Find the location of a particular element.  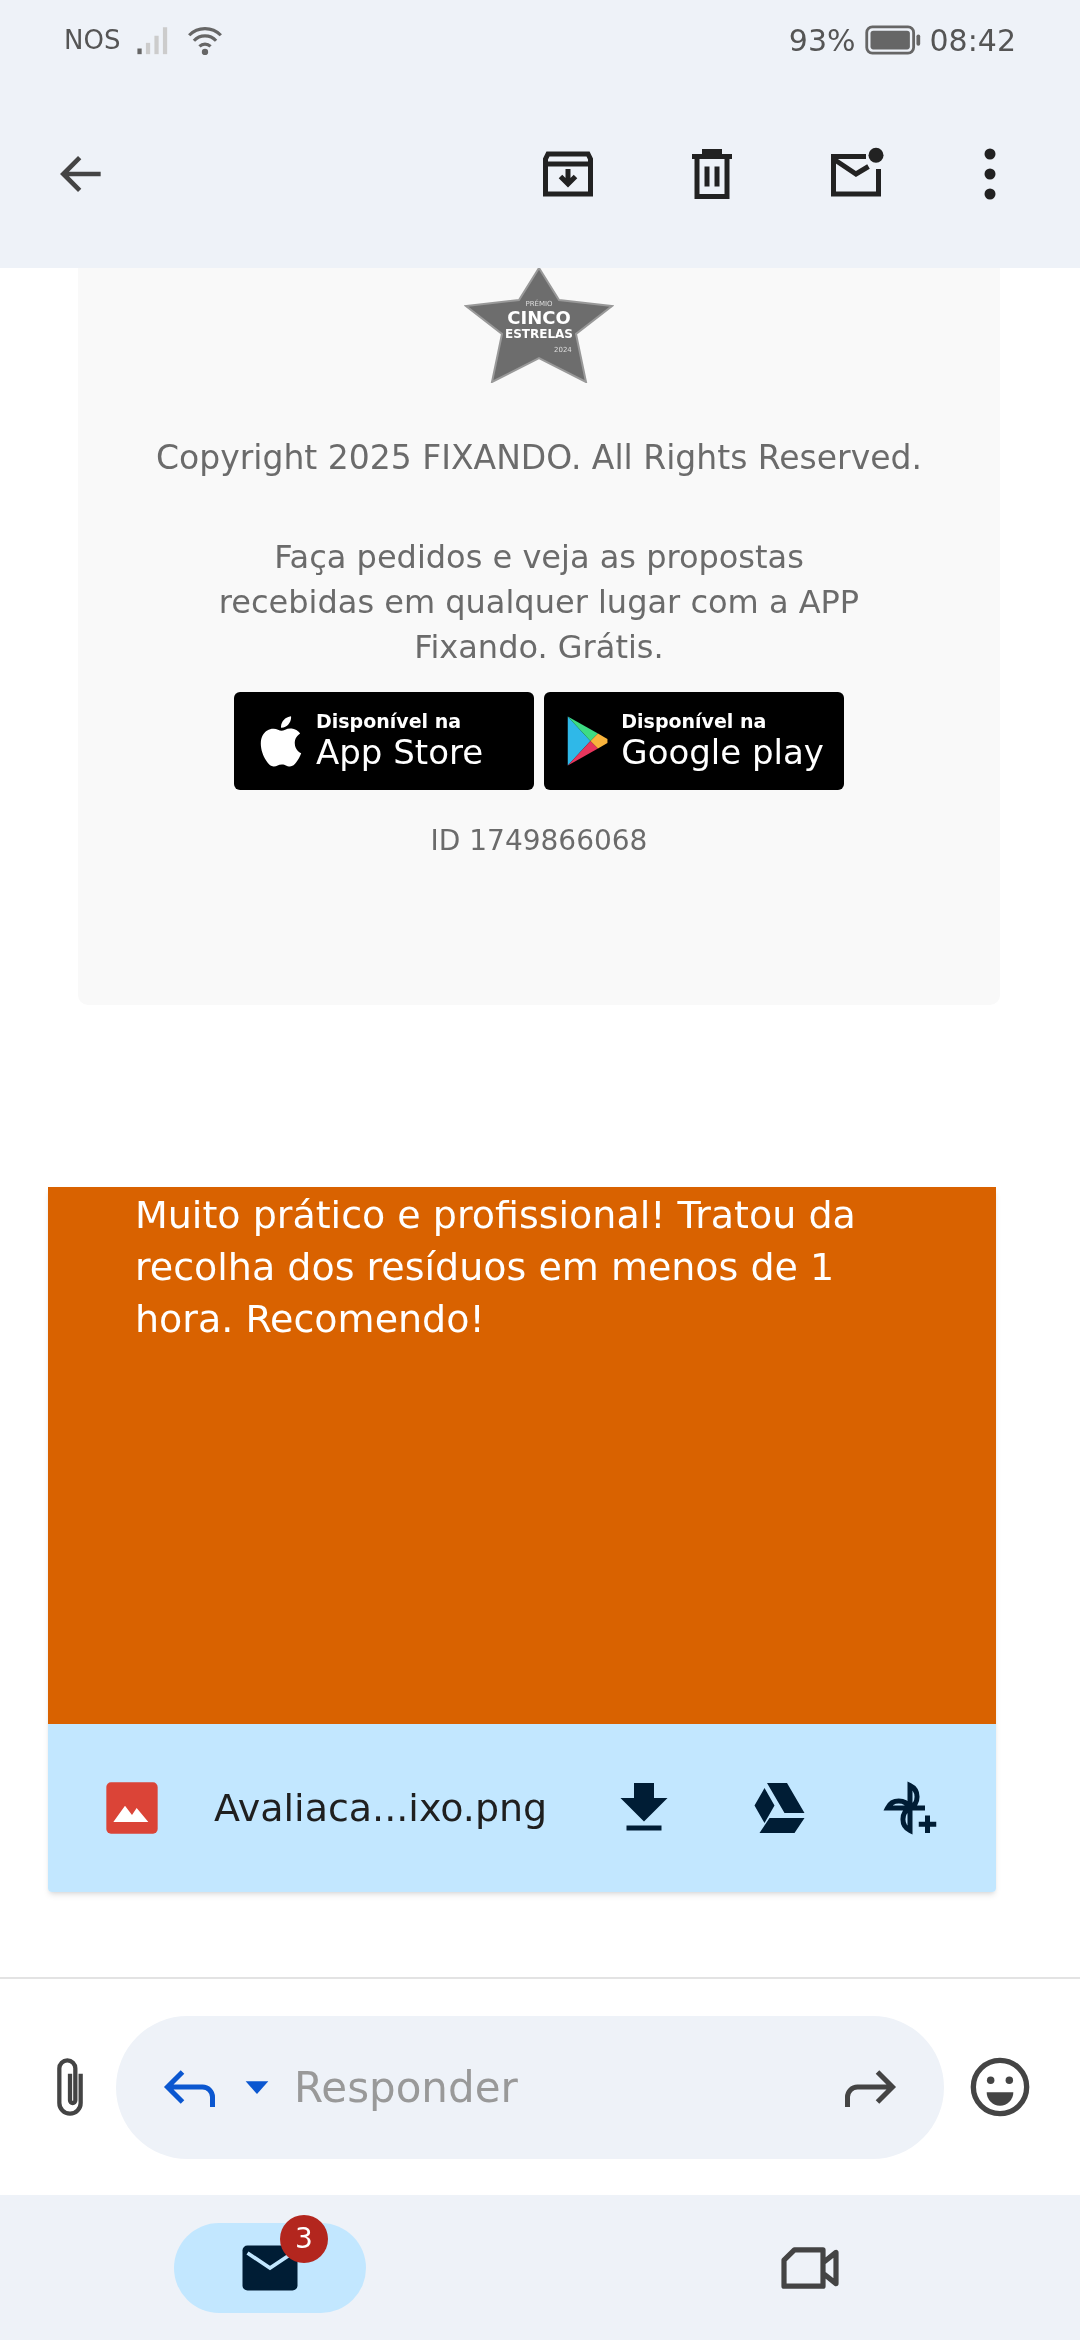

review-text: Muito prático e profissional! Tratou da recolha dos resíduos em menos de 1 hora. Recomendo! is located at coordinates (496, 1267).